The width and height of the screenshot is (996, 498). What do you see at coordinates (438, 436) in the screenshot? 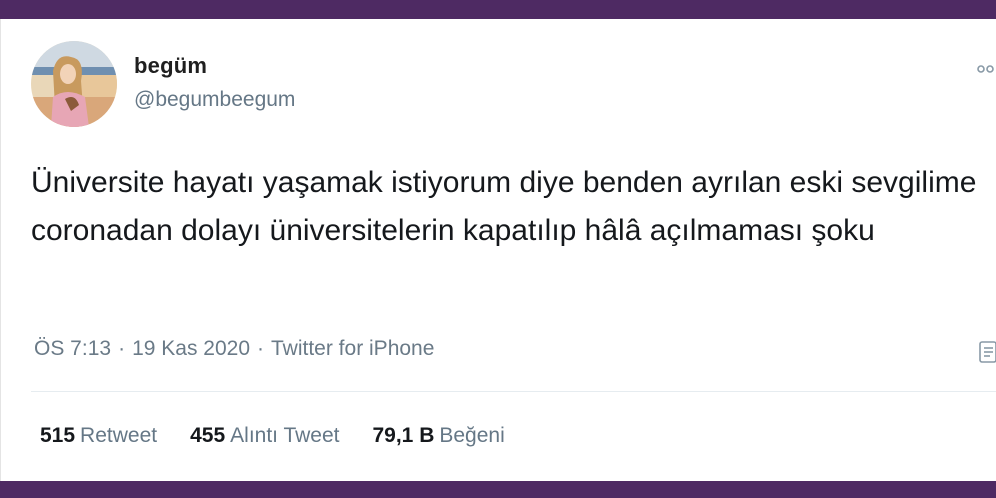
I see `like-stat: 79,1 B Beğeni` at bounding box center [438, 436].